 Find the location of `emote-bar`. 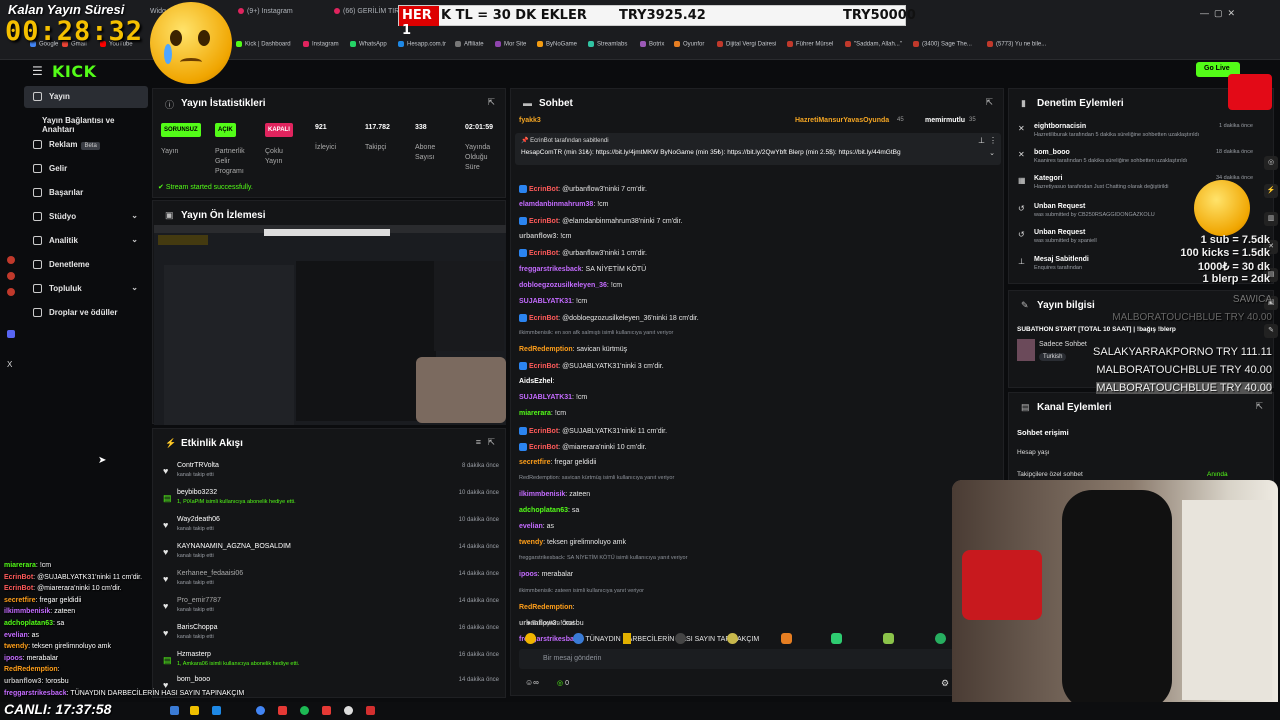

emote-bar is located at coordinates (745, 639).